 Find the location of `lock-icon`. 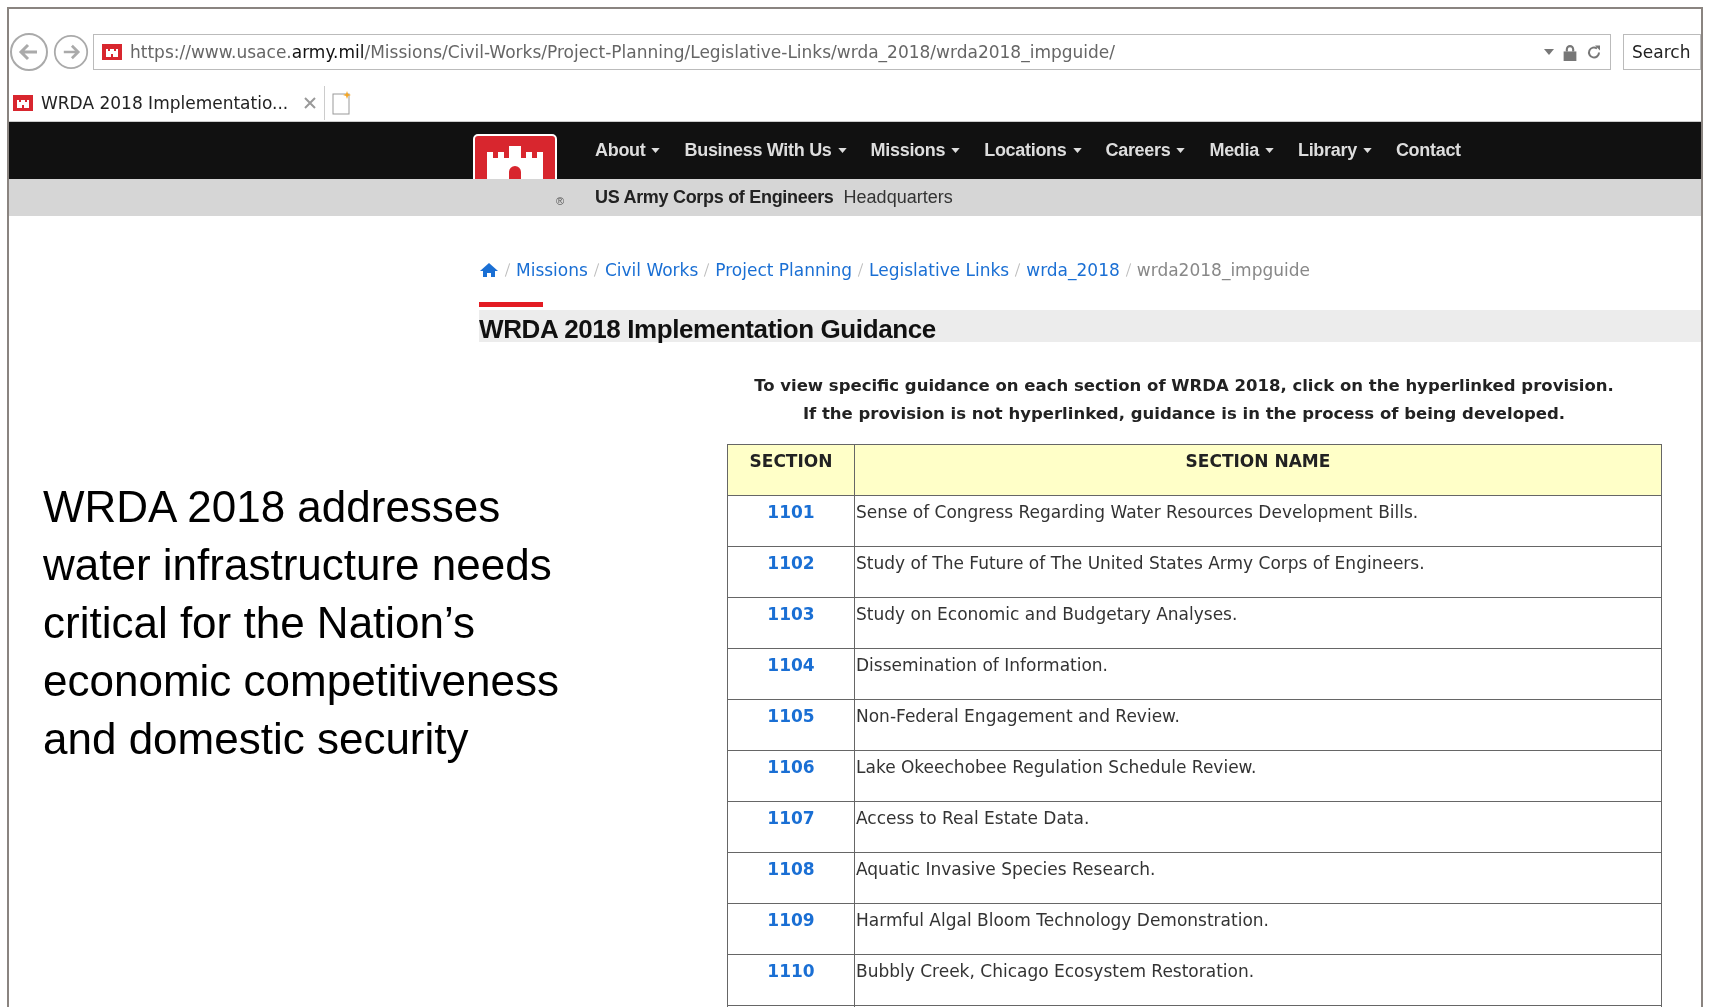

lock-icon is located at coordinates (1570, 52).